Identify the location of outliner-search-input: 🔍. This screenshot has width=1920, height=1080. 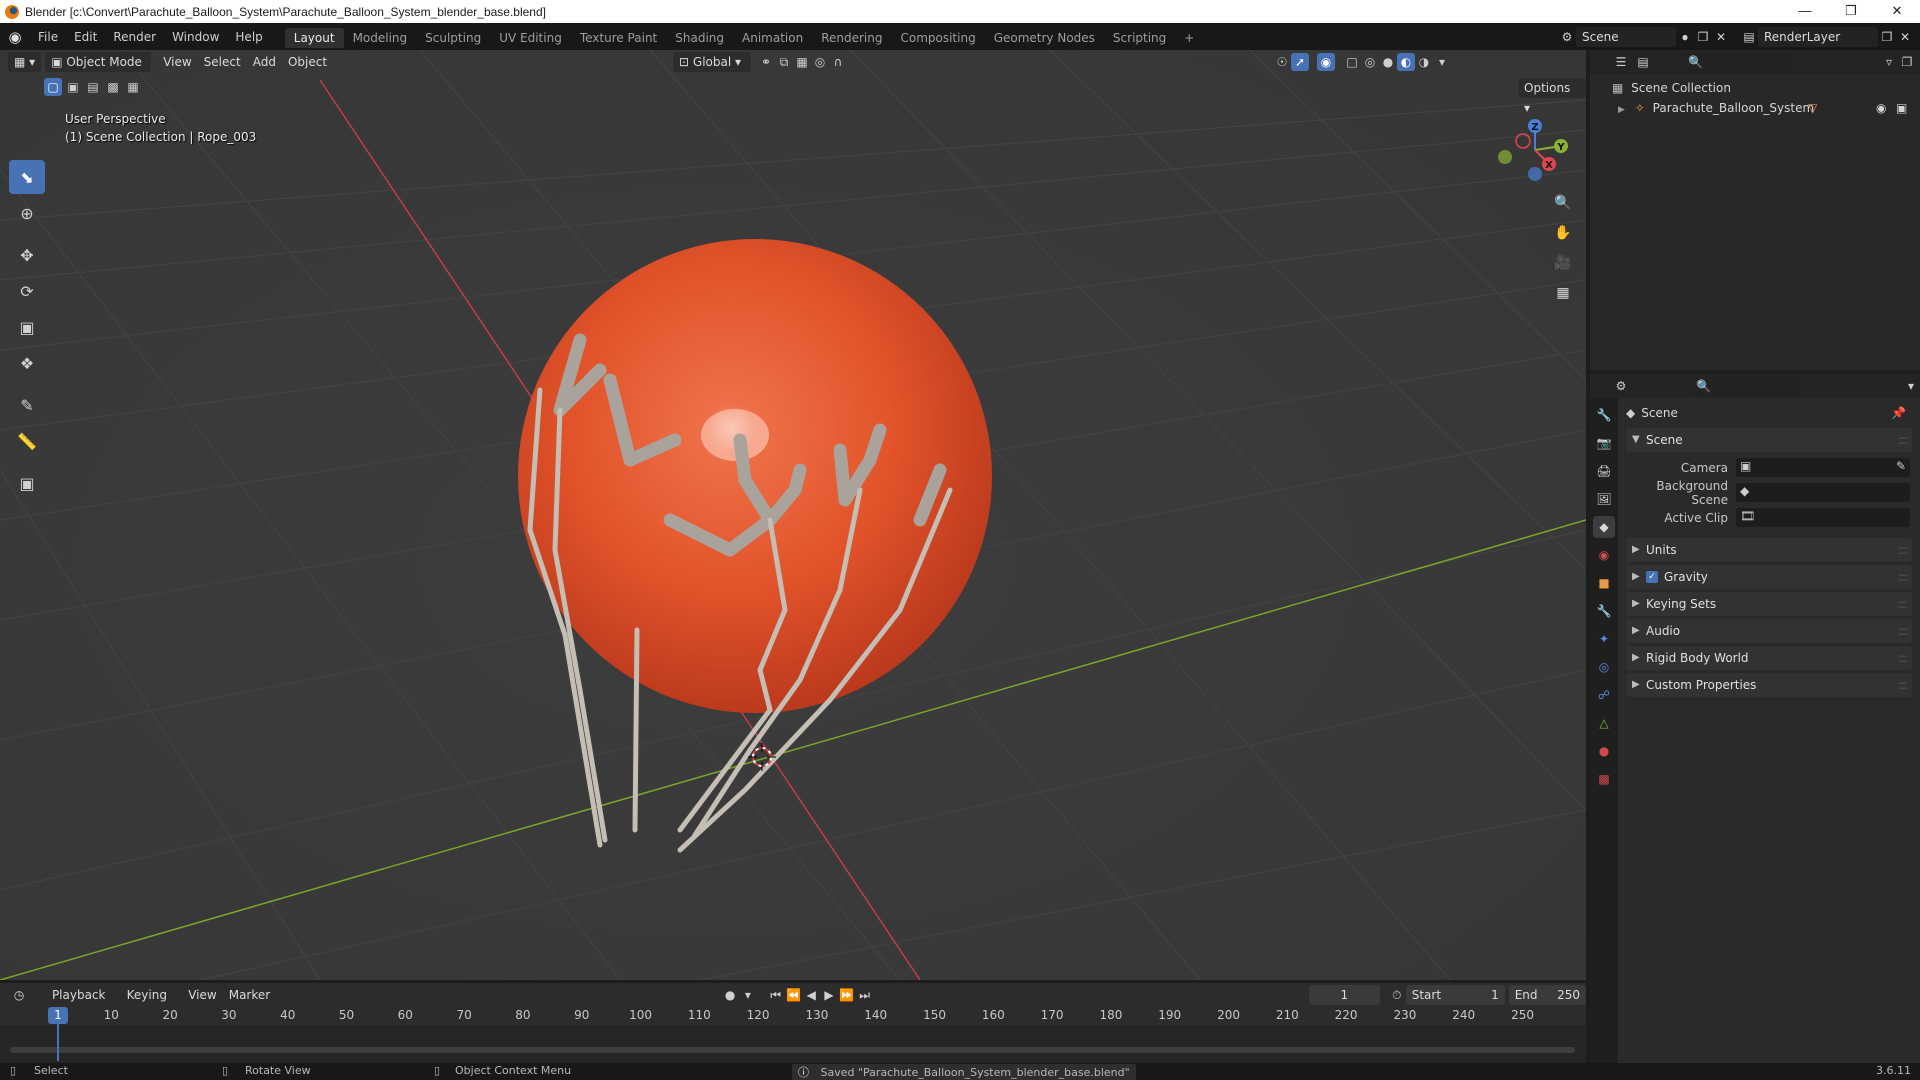
(1737, 62).